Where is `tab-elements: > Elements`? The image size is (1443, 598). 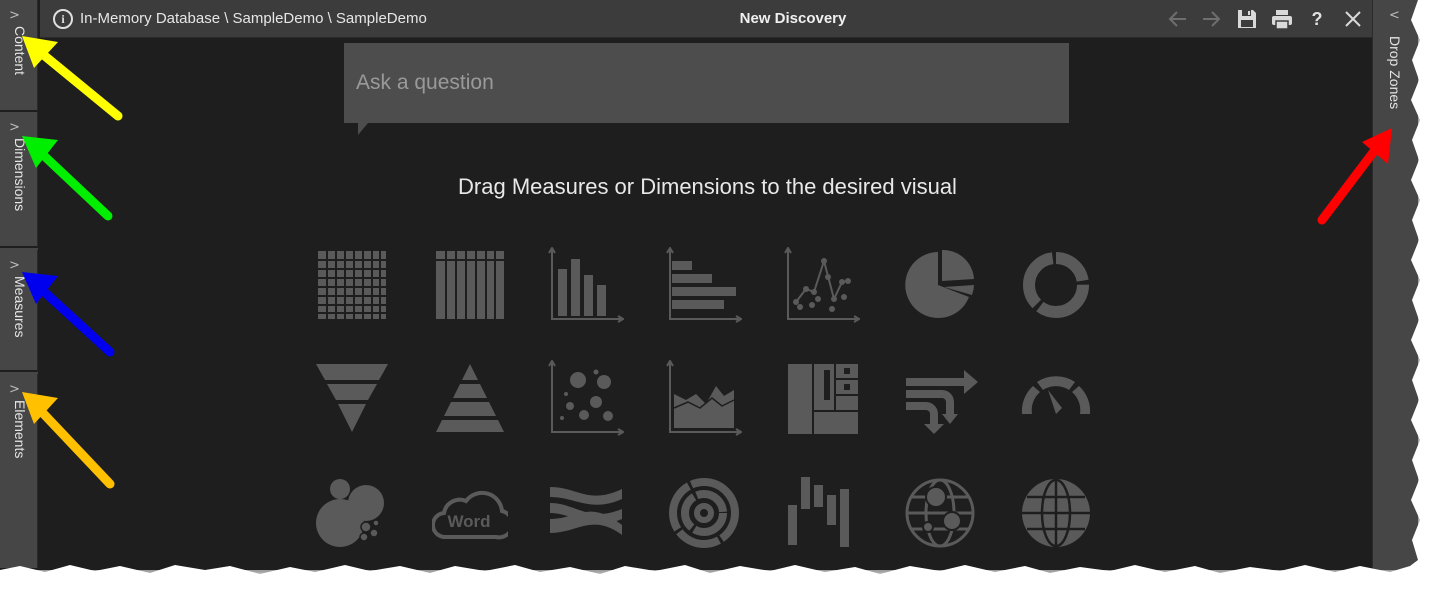 tab-elements: > Elements is located at coordinates (19, 472).